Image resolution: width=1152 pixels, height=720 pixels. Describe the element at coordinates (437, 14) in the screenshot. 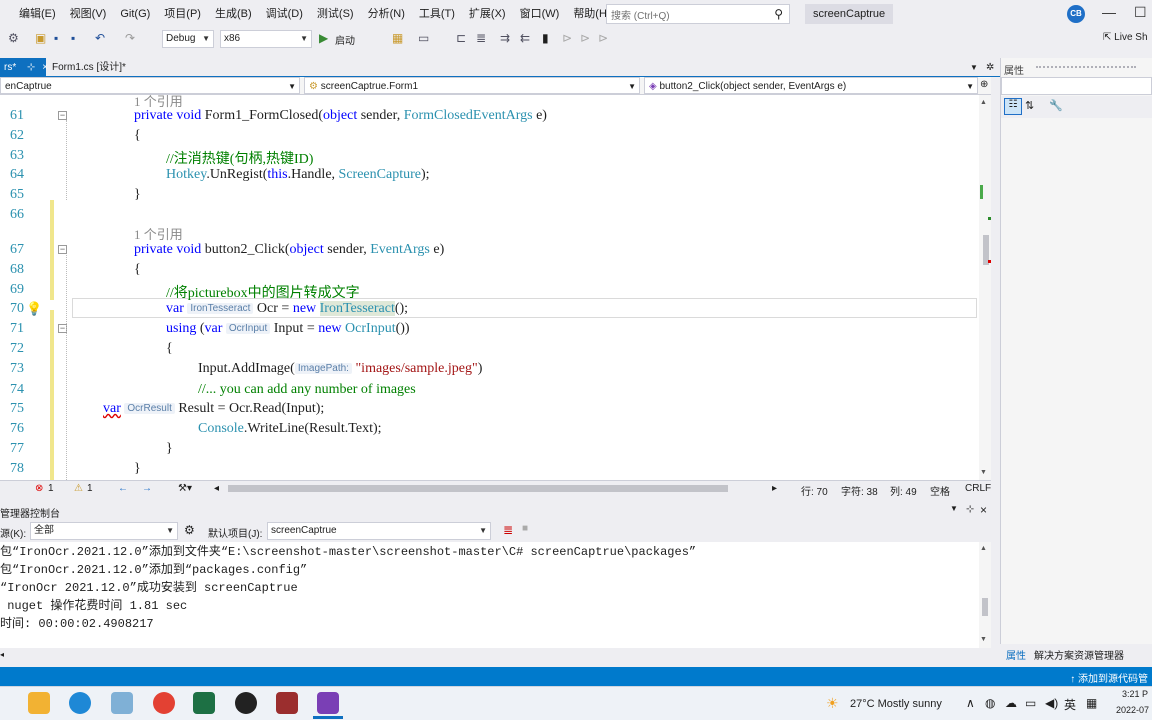

I see `menu-item: 工具(T)` at that location.